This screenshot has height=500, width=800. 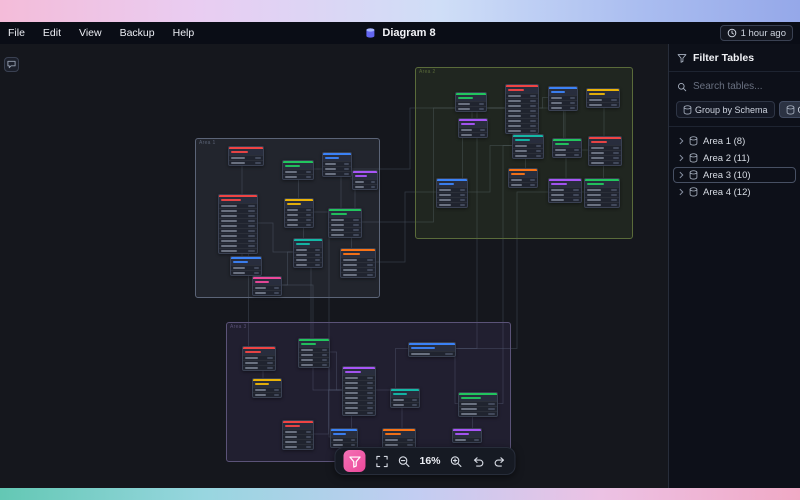 I want to click on zoom-toolbar: 16%, so click(x=425, y=461).